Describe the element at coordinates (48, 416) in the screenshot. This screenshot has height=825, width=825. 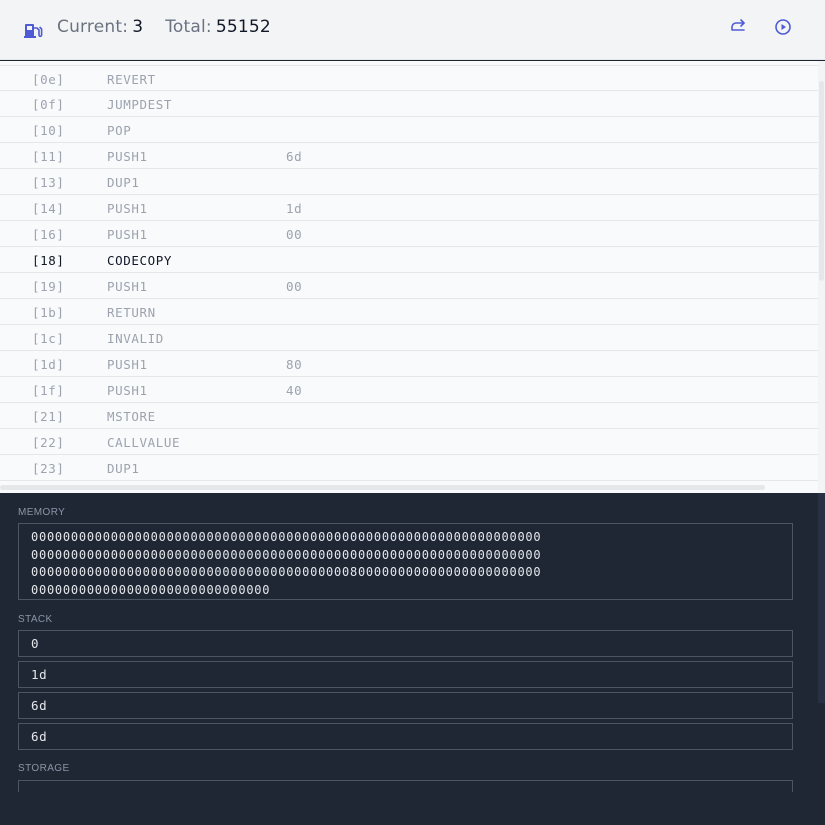
I see `instruction-address: [21]` at that location.